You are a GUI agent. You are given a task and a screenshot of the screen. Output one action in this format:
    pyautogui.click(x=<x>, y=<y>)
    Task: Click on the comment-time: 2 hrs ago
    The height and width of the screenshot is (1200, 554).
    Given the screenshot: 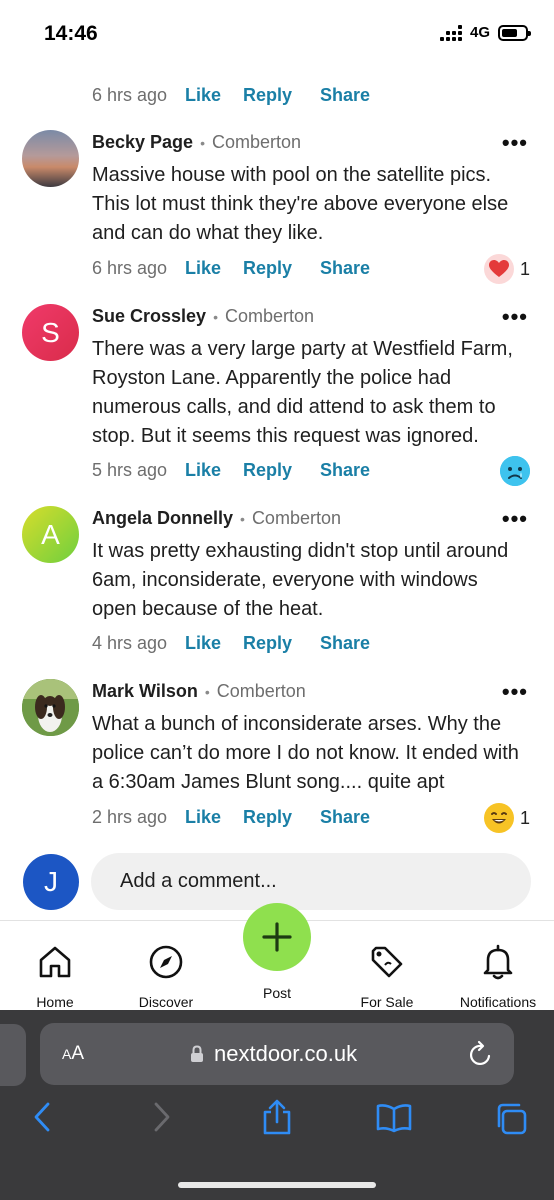 What is the action you would take?
    pyautogui.click(x=130, y=817)
    